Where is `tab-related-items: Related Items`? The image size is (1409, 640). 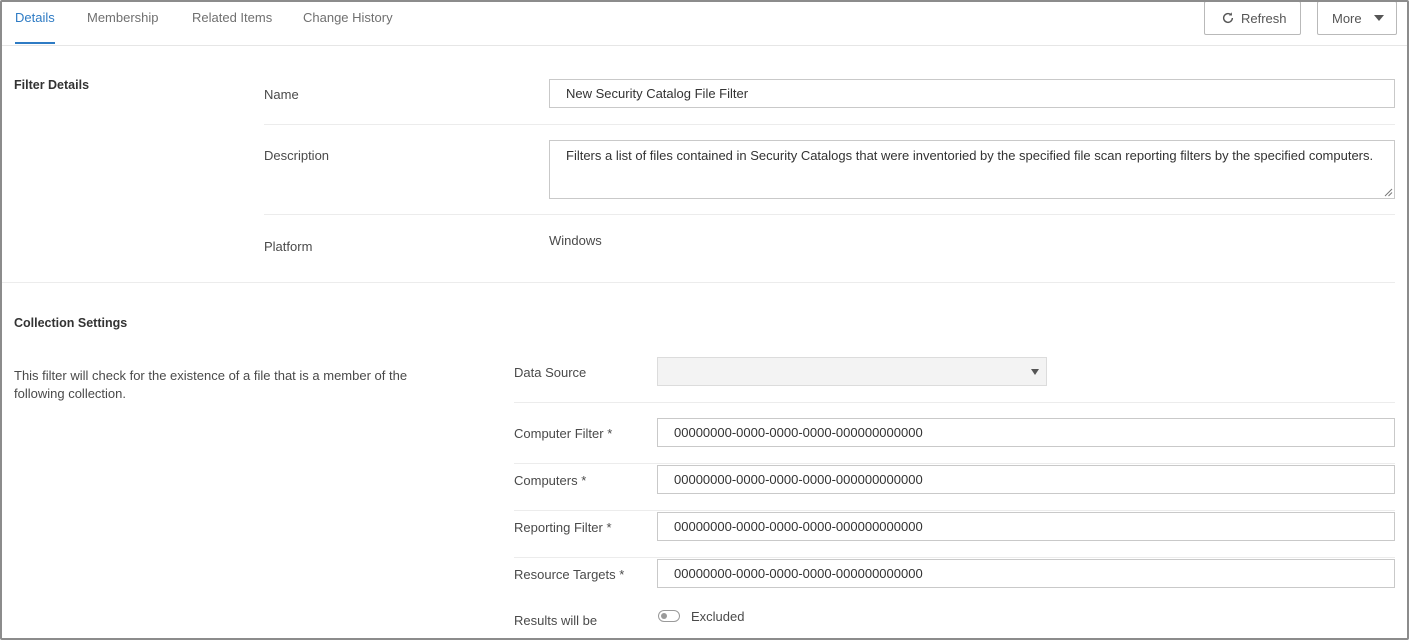
tab-related-items: Related Items is located at coordinates (232, 17).